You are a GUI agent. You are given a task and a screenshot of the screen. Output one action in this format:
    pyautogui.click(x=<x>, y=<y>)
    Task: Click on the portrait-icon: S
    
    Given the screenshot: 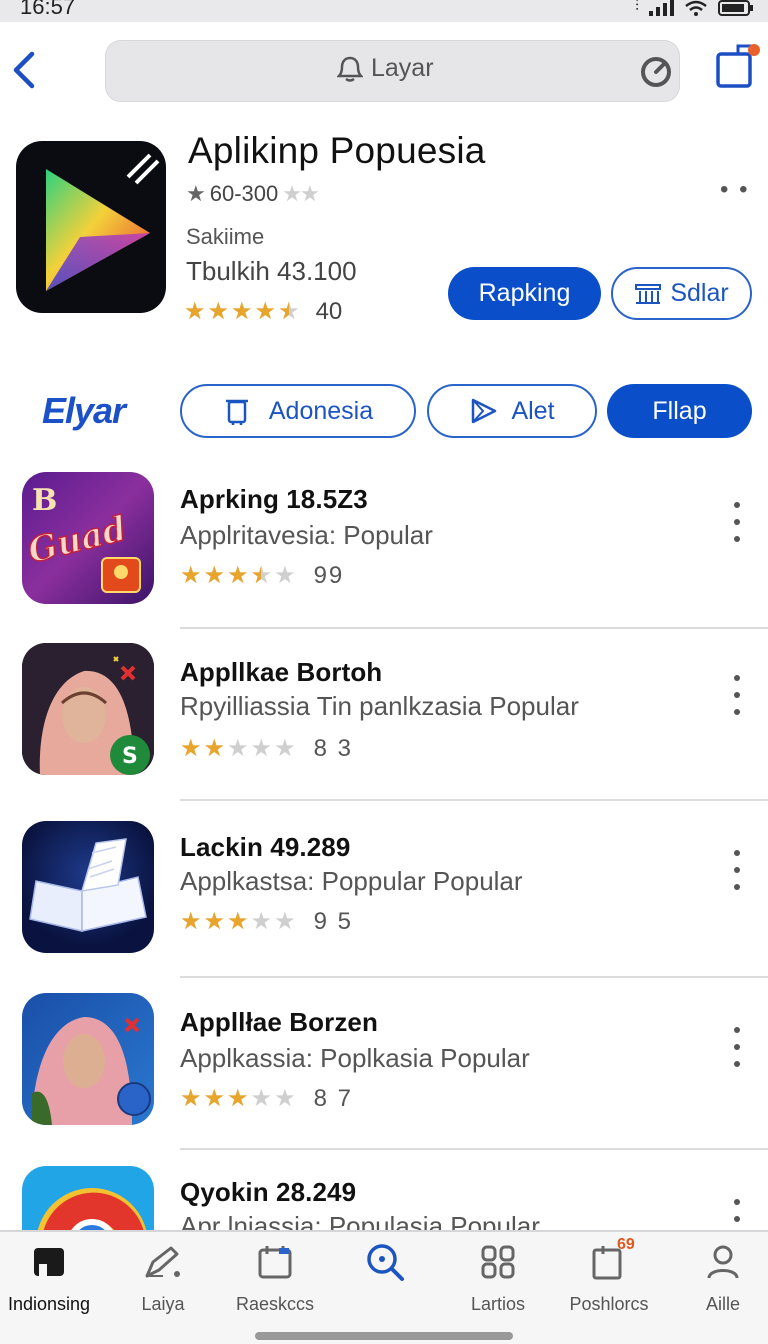 What is the action you would take?
    pyautogui.click(x=88, y=709)
    